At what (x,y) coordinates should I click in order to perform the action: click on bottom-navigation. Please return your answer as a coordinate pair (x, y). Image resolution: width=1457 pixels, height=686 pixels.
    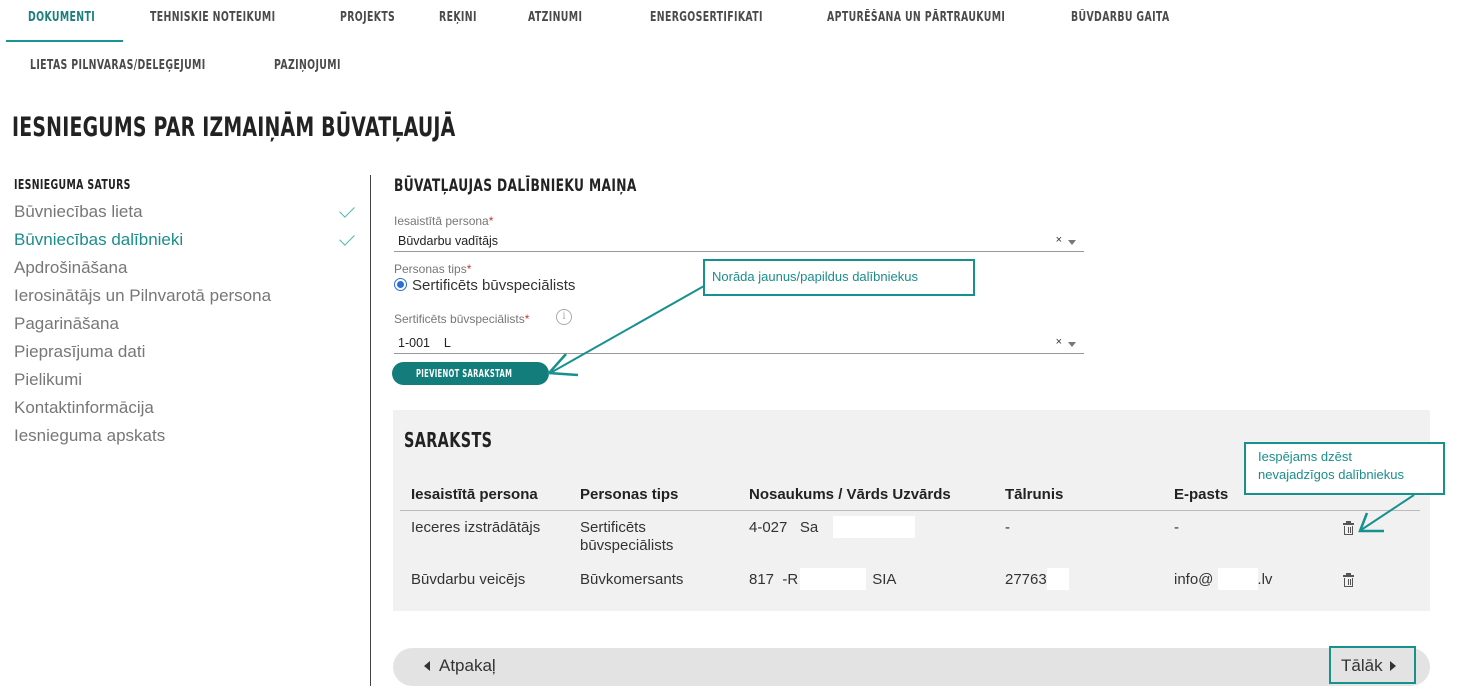
    Looking at the image, I should click on (911, 667).